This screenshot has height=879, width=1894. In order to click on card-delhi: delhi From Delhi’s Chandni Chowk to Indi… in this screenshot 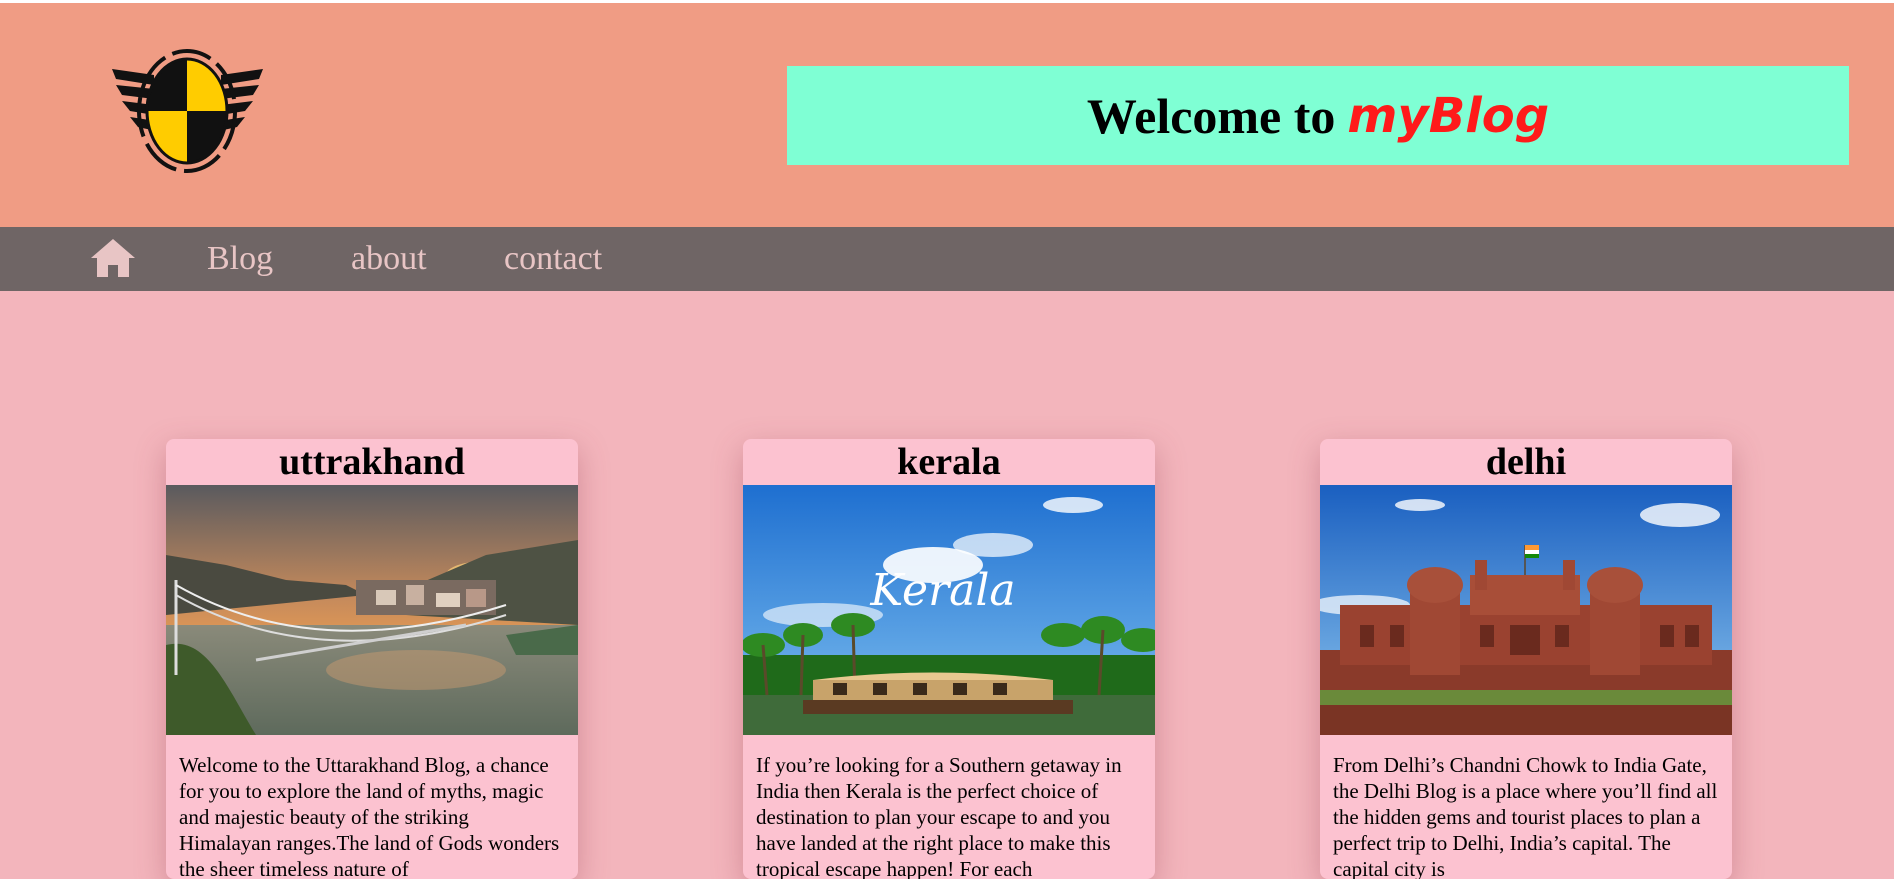, I will do `click(1526, 659)`.